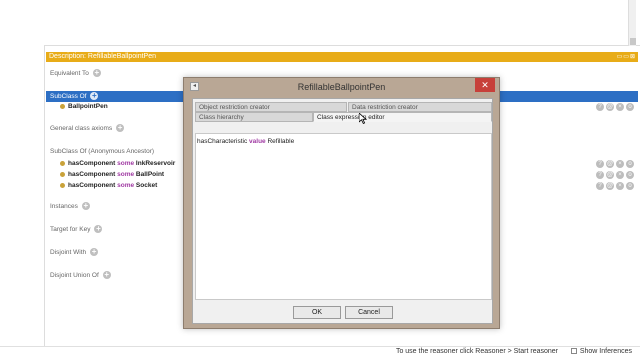 The width and height of the screenshot is (640, 360). I want to click on section-label: Disjoint Union Of, so click(74, 275).